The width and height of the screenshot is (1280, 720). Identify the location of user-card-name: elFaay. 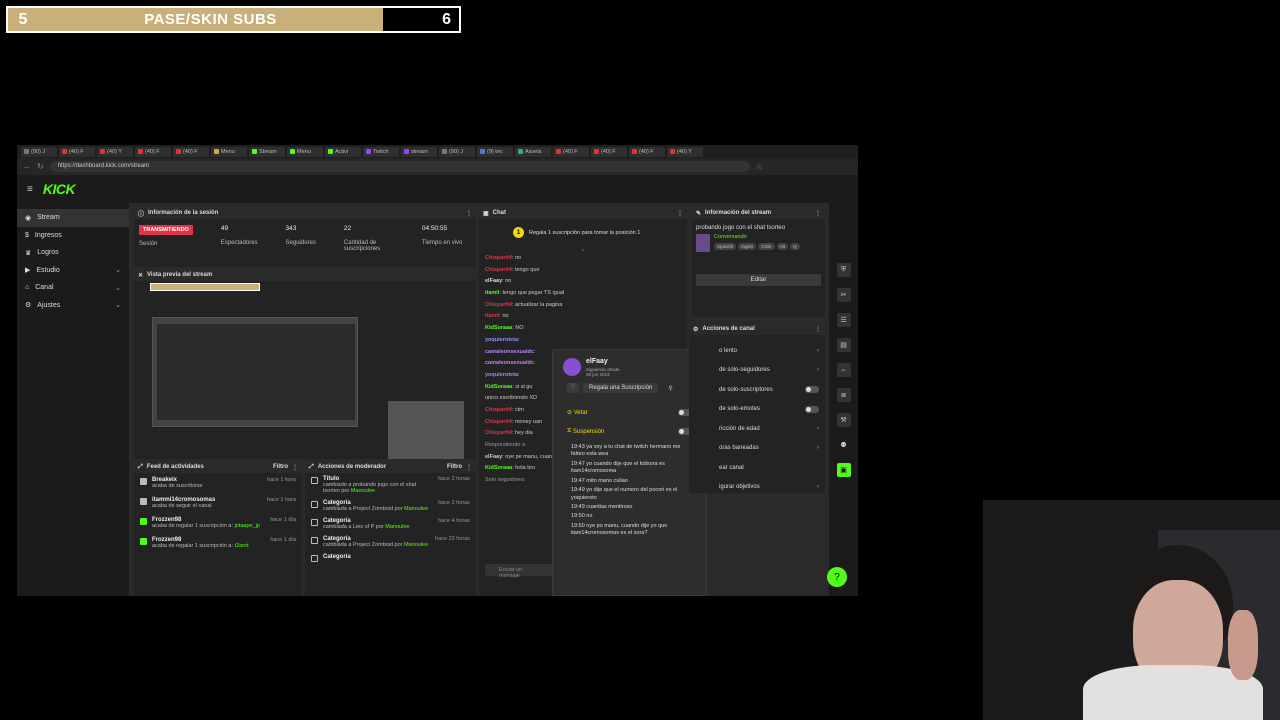
(603, 361).